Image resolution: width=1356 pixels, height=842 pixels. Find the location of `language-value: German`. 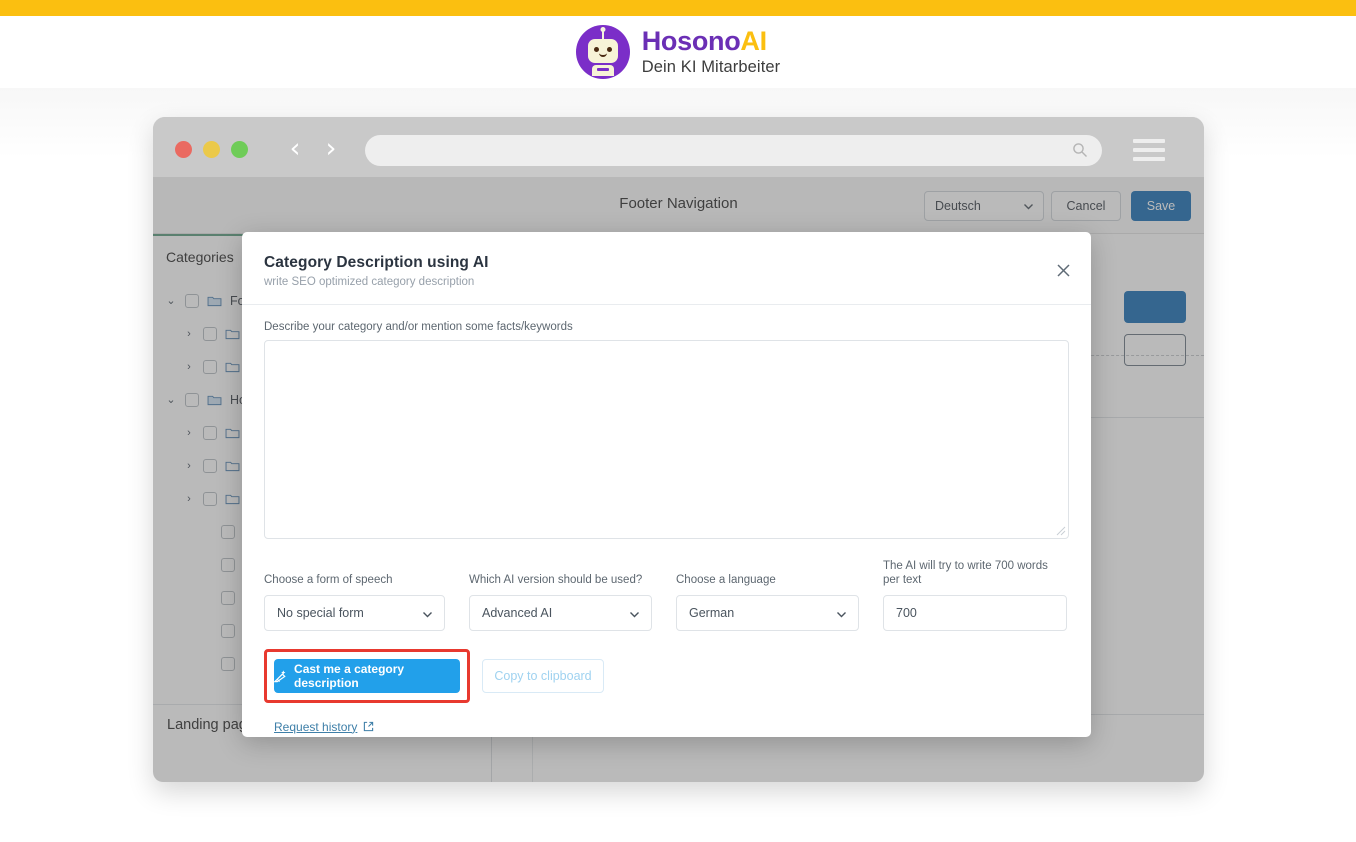

language-value: German is located at coordinates (712, 612).